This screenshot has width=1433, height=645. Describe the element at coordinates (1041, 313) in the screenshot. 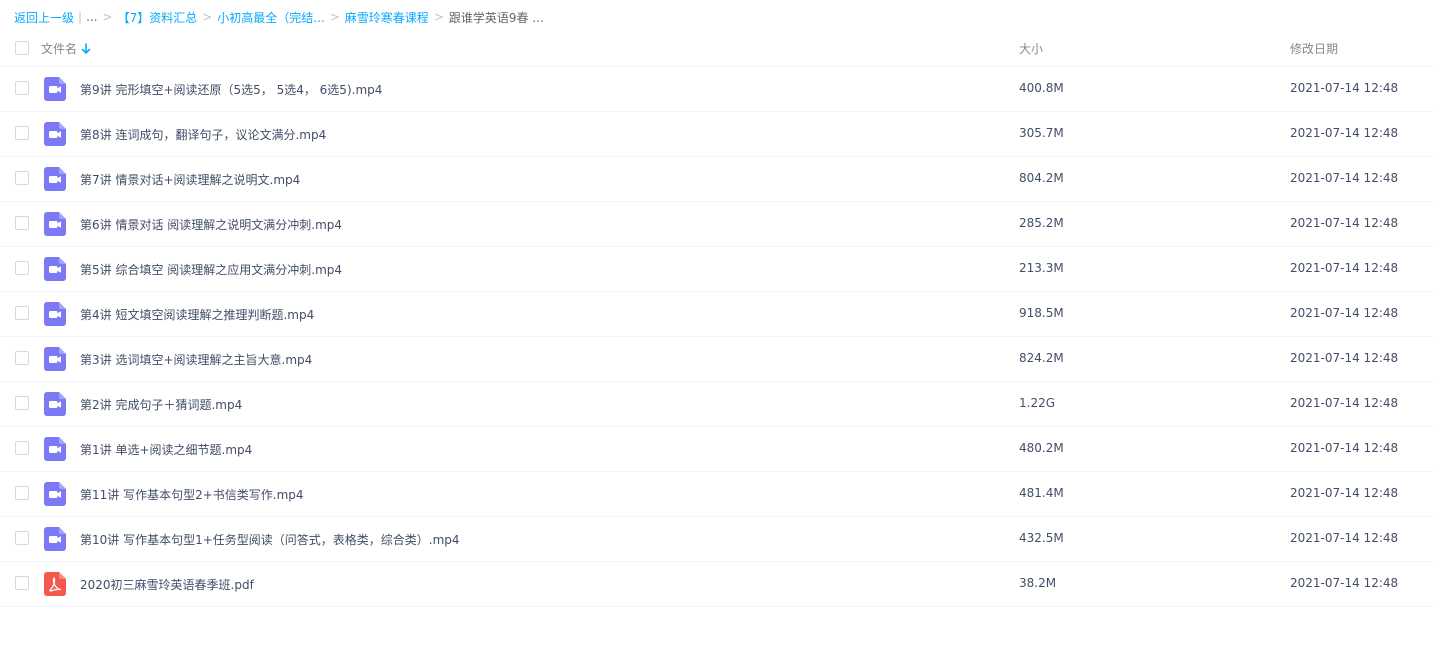

I see `file-size: 918.5M` at that location.